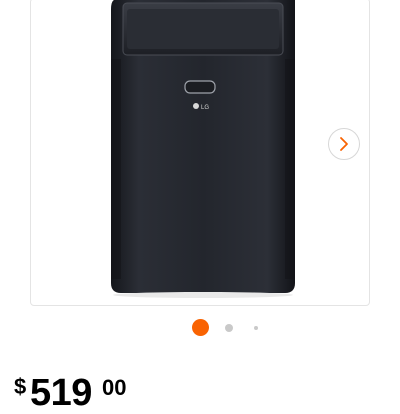 Image resolution: width=400 pixels, height=414 pixels. I want to click on price-currency: $, so click(20, 386).